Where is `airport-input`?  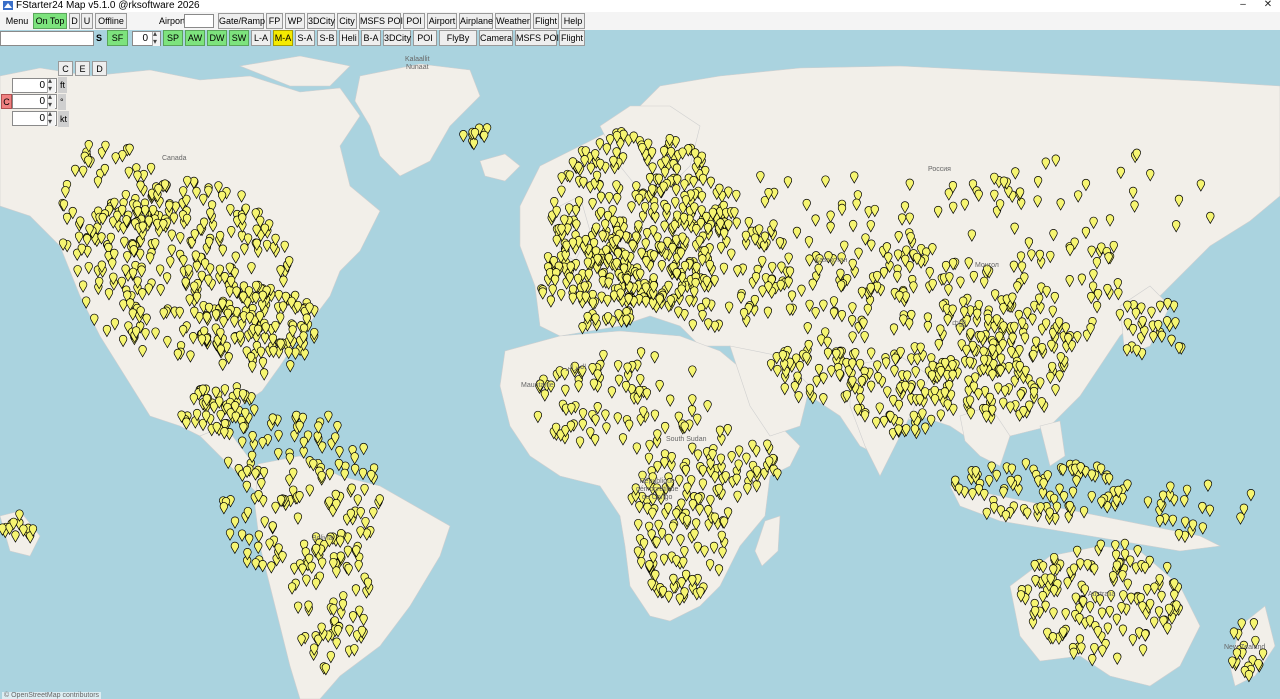
airport-input is located at coordinates (199, 21).